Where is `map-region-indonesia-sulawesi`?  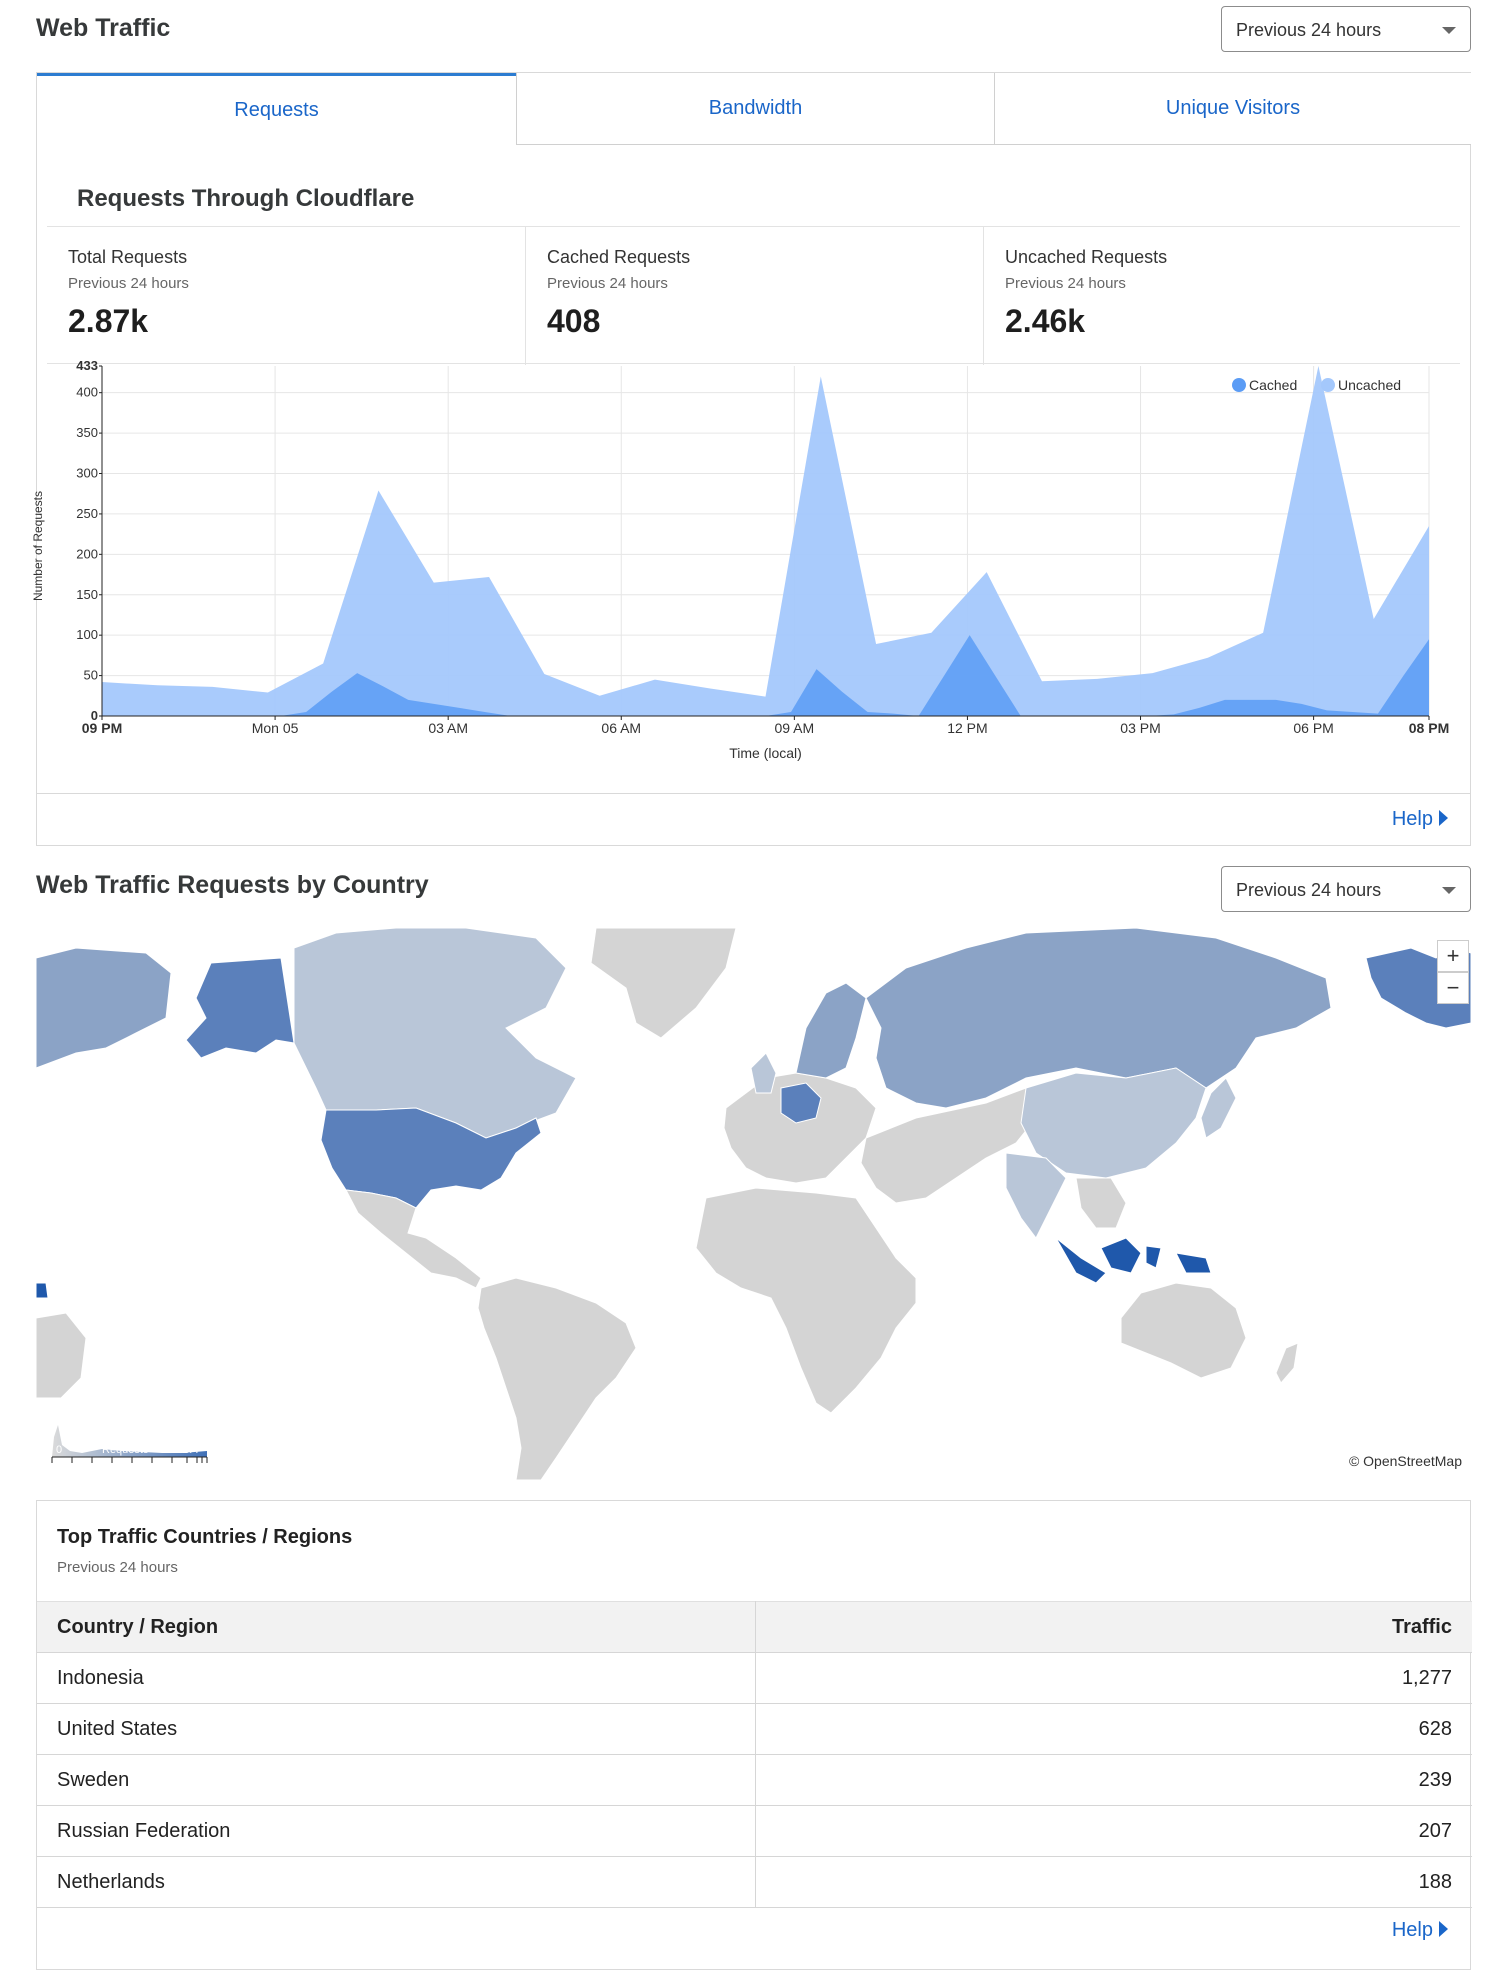
map-region-indonesia-sulawesi is located at coordinates (1153, 1257).